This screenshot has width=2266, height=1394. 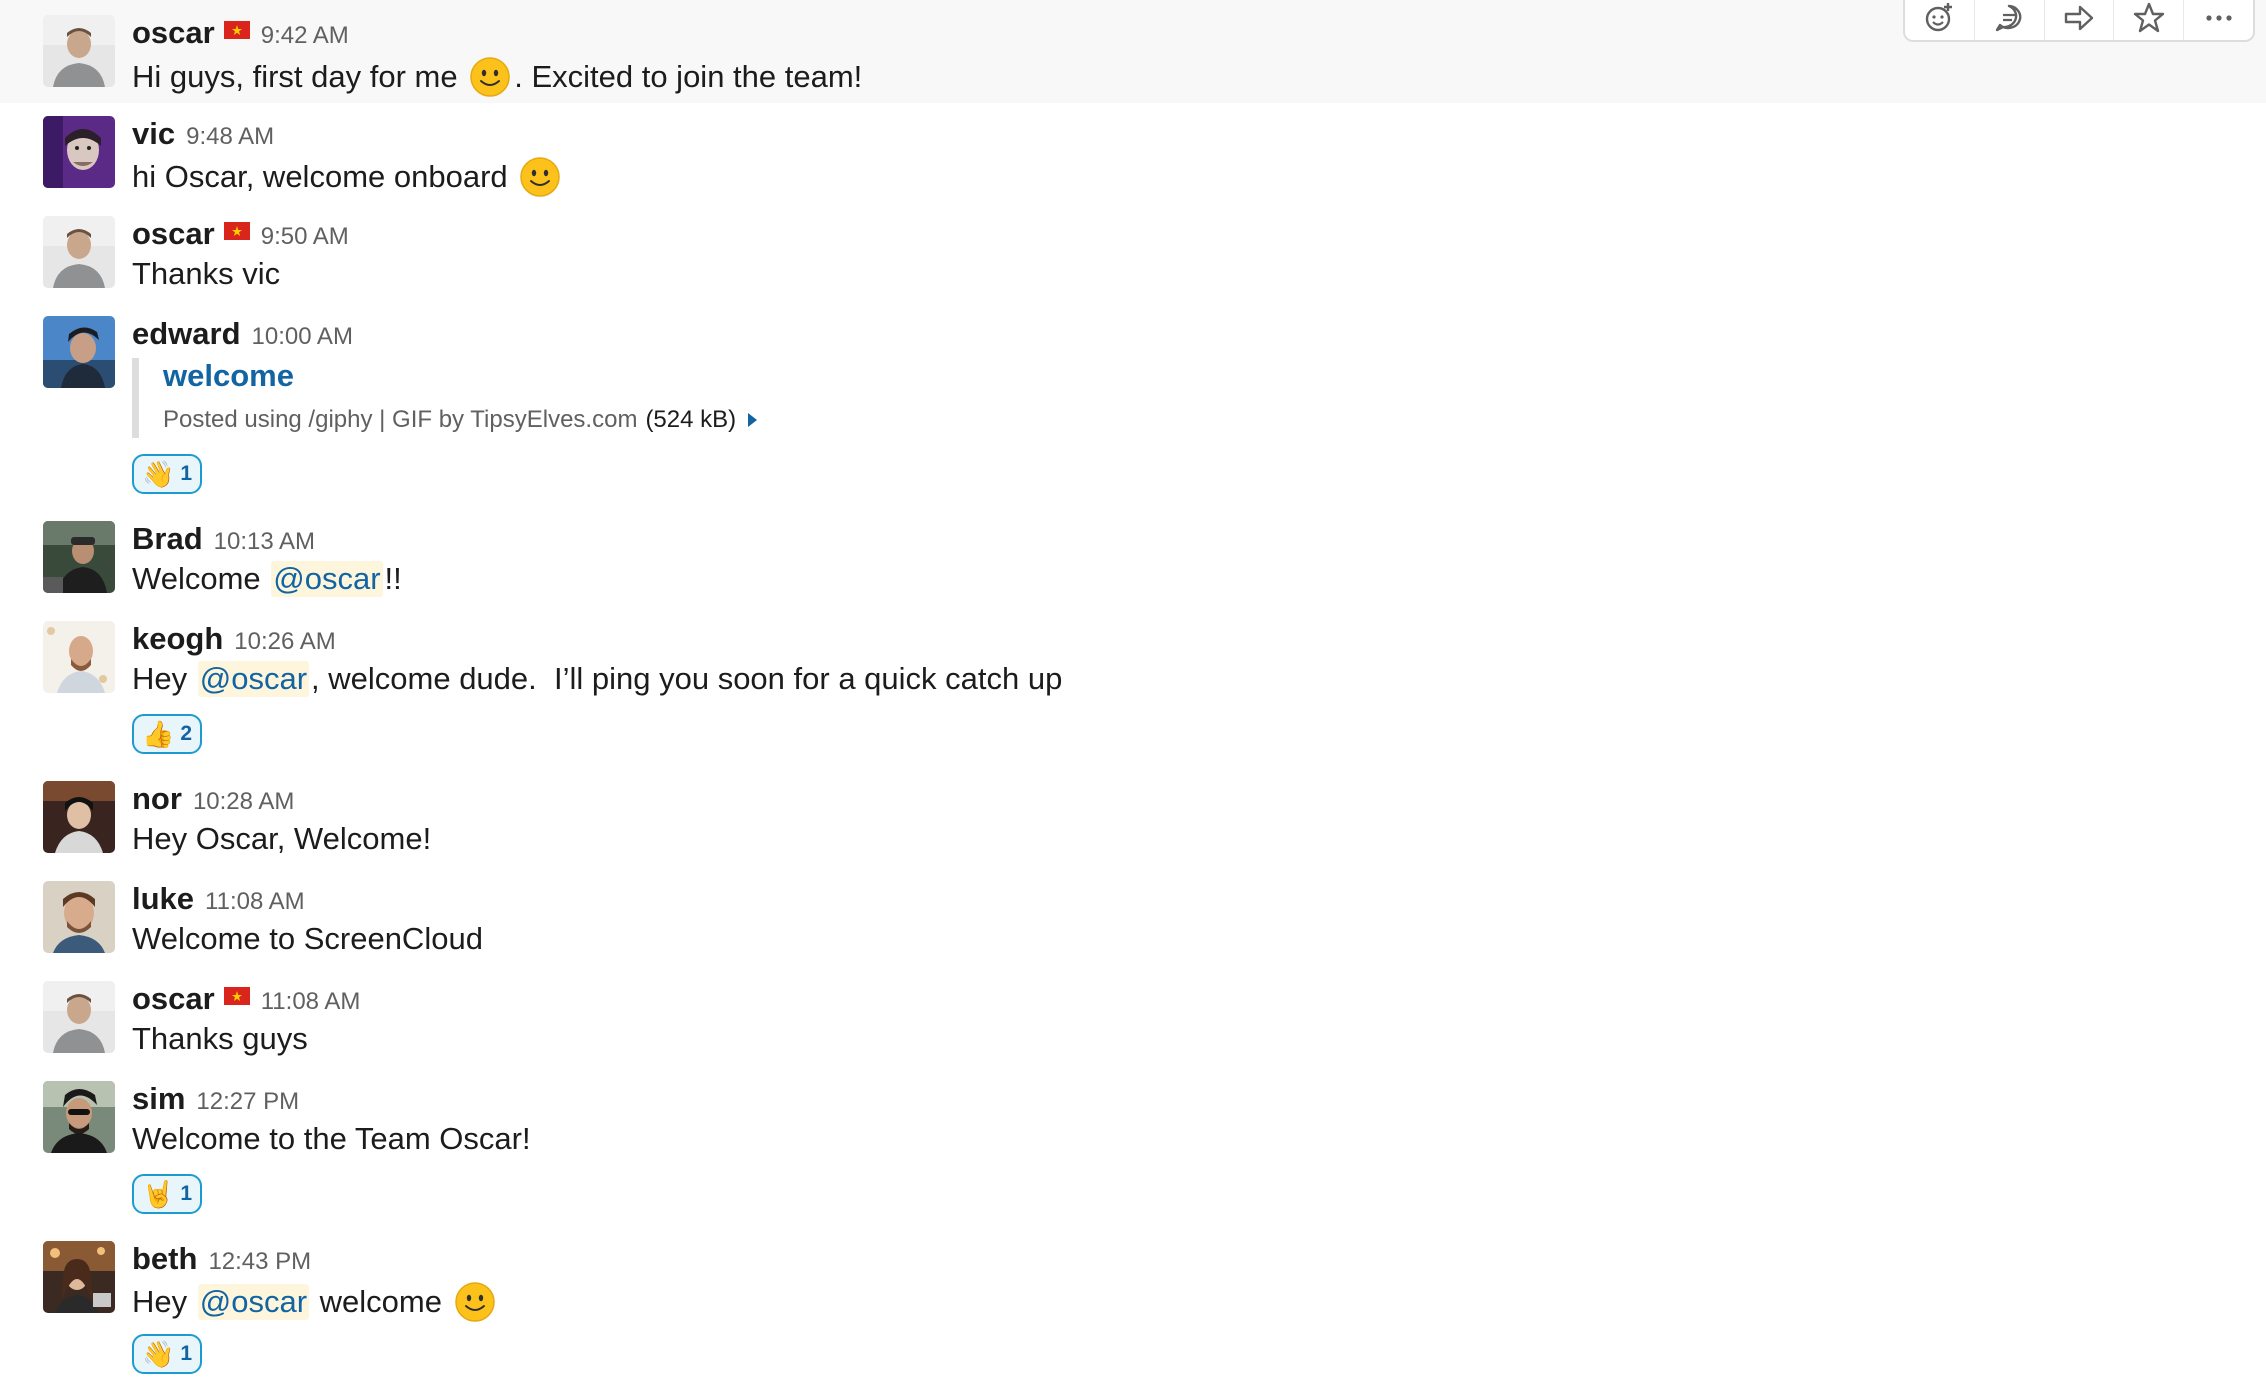 I want to click on message-actions-toolbar, so click(x=2079, y=21).